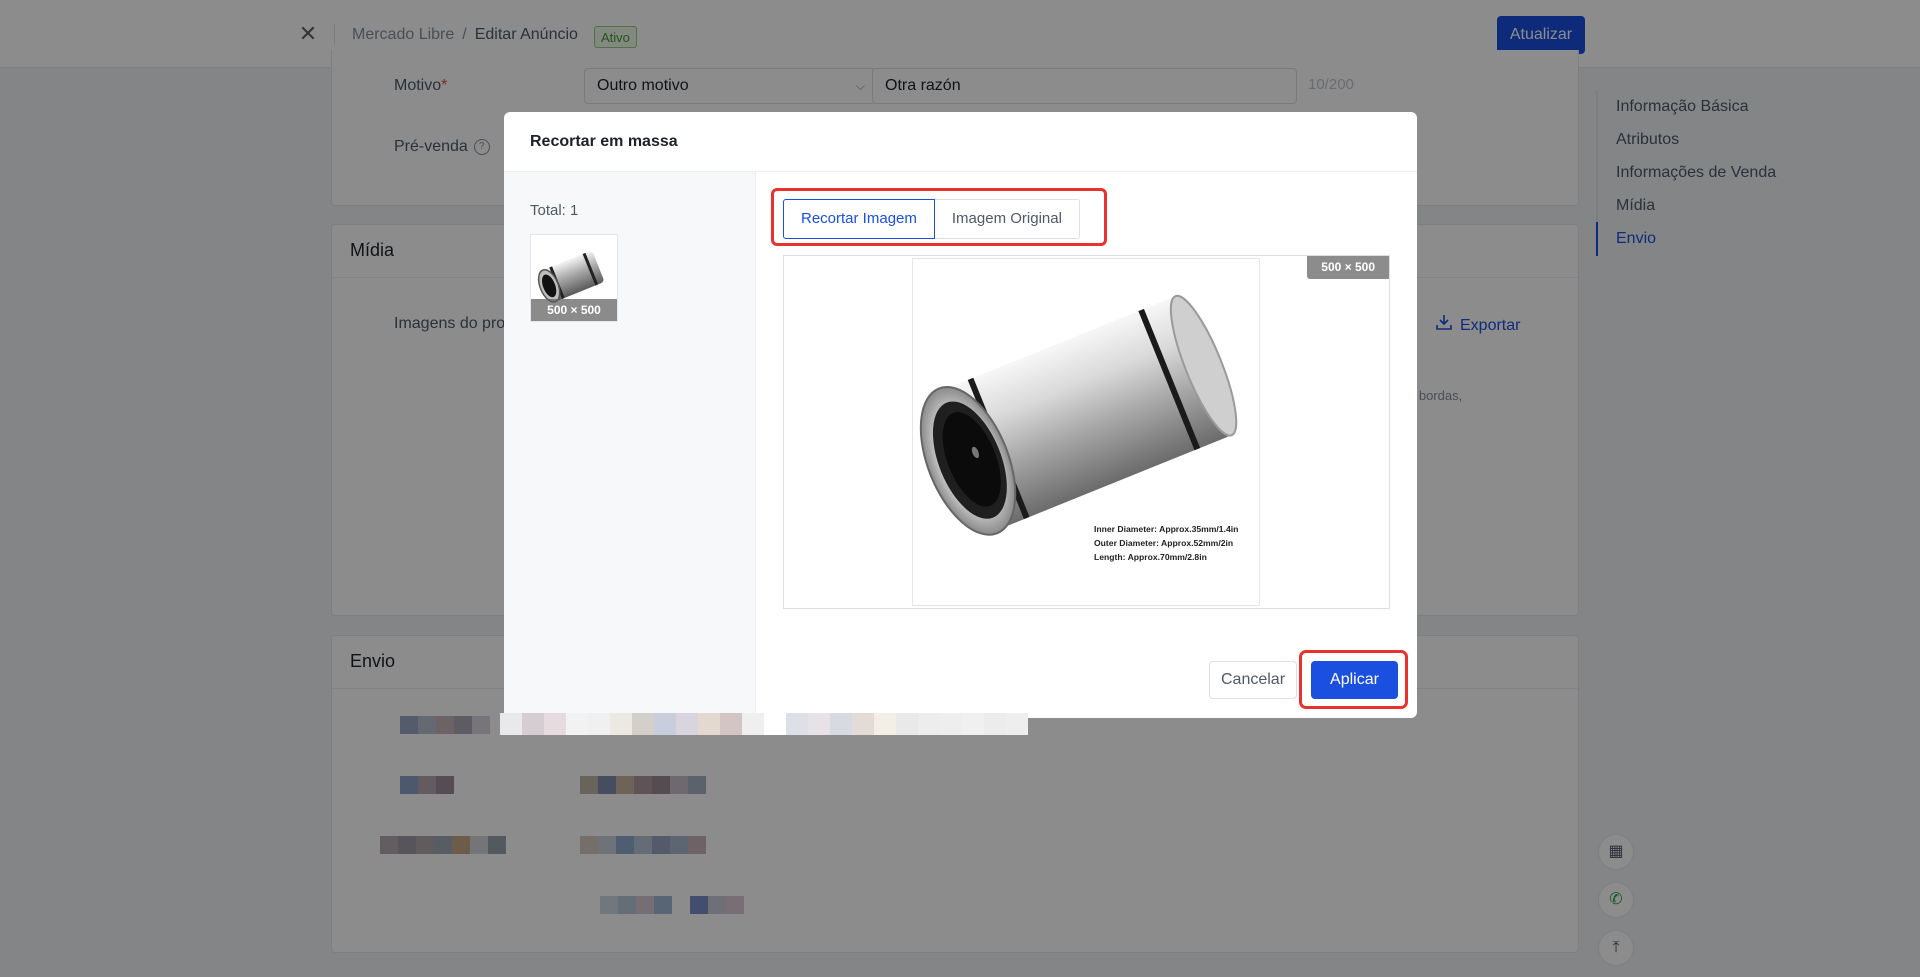 The height and width of the screenshot is (977, 1920). Describe the element at coordinates (1348, 267) in the screenshot. I see `preview-size-label: 500 × 500` at that location.